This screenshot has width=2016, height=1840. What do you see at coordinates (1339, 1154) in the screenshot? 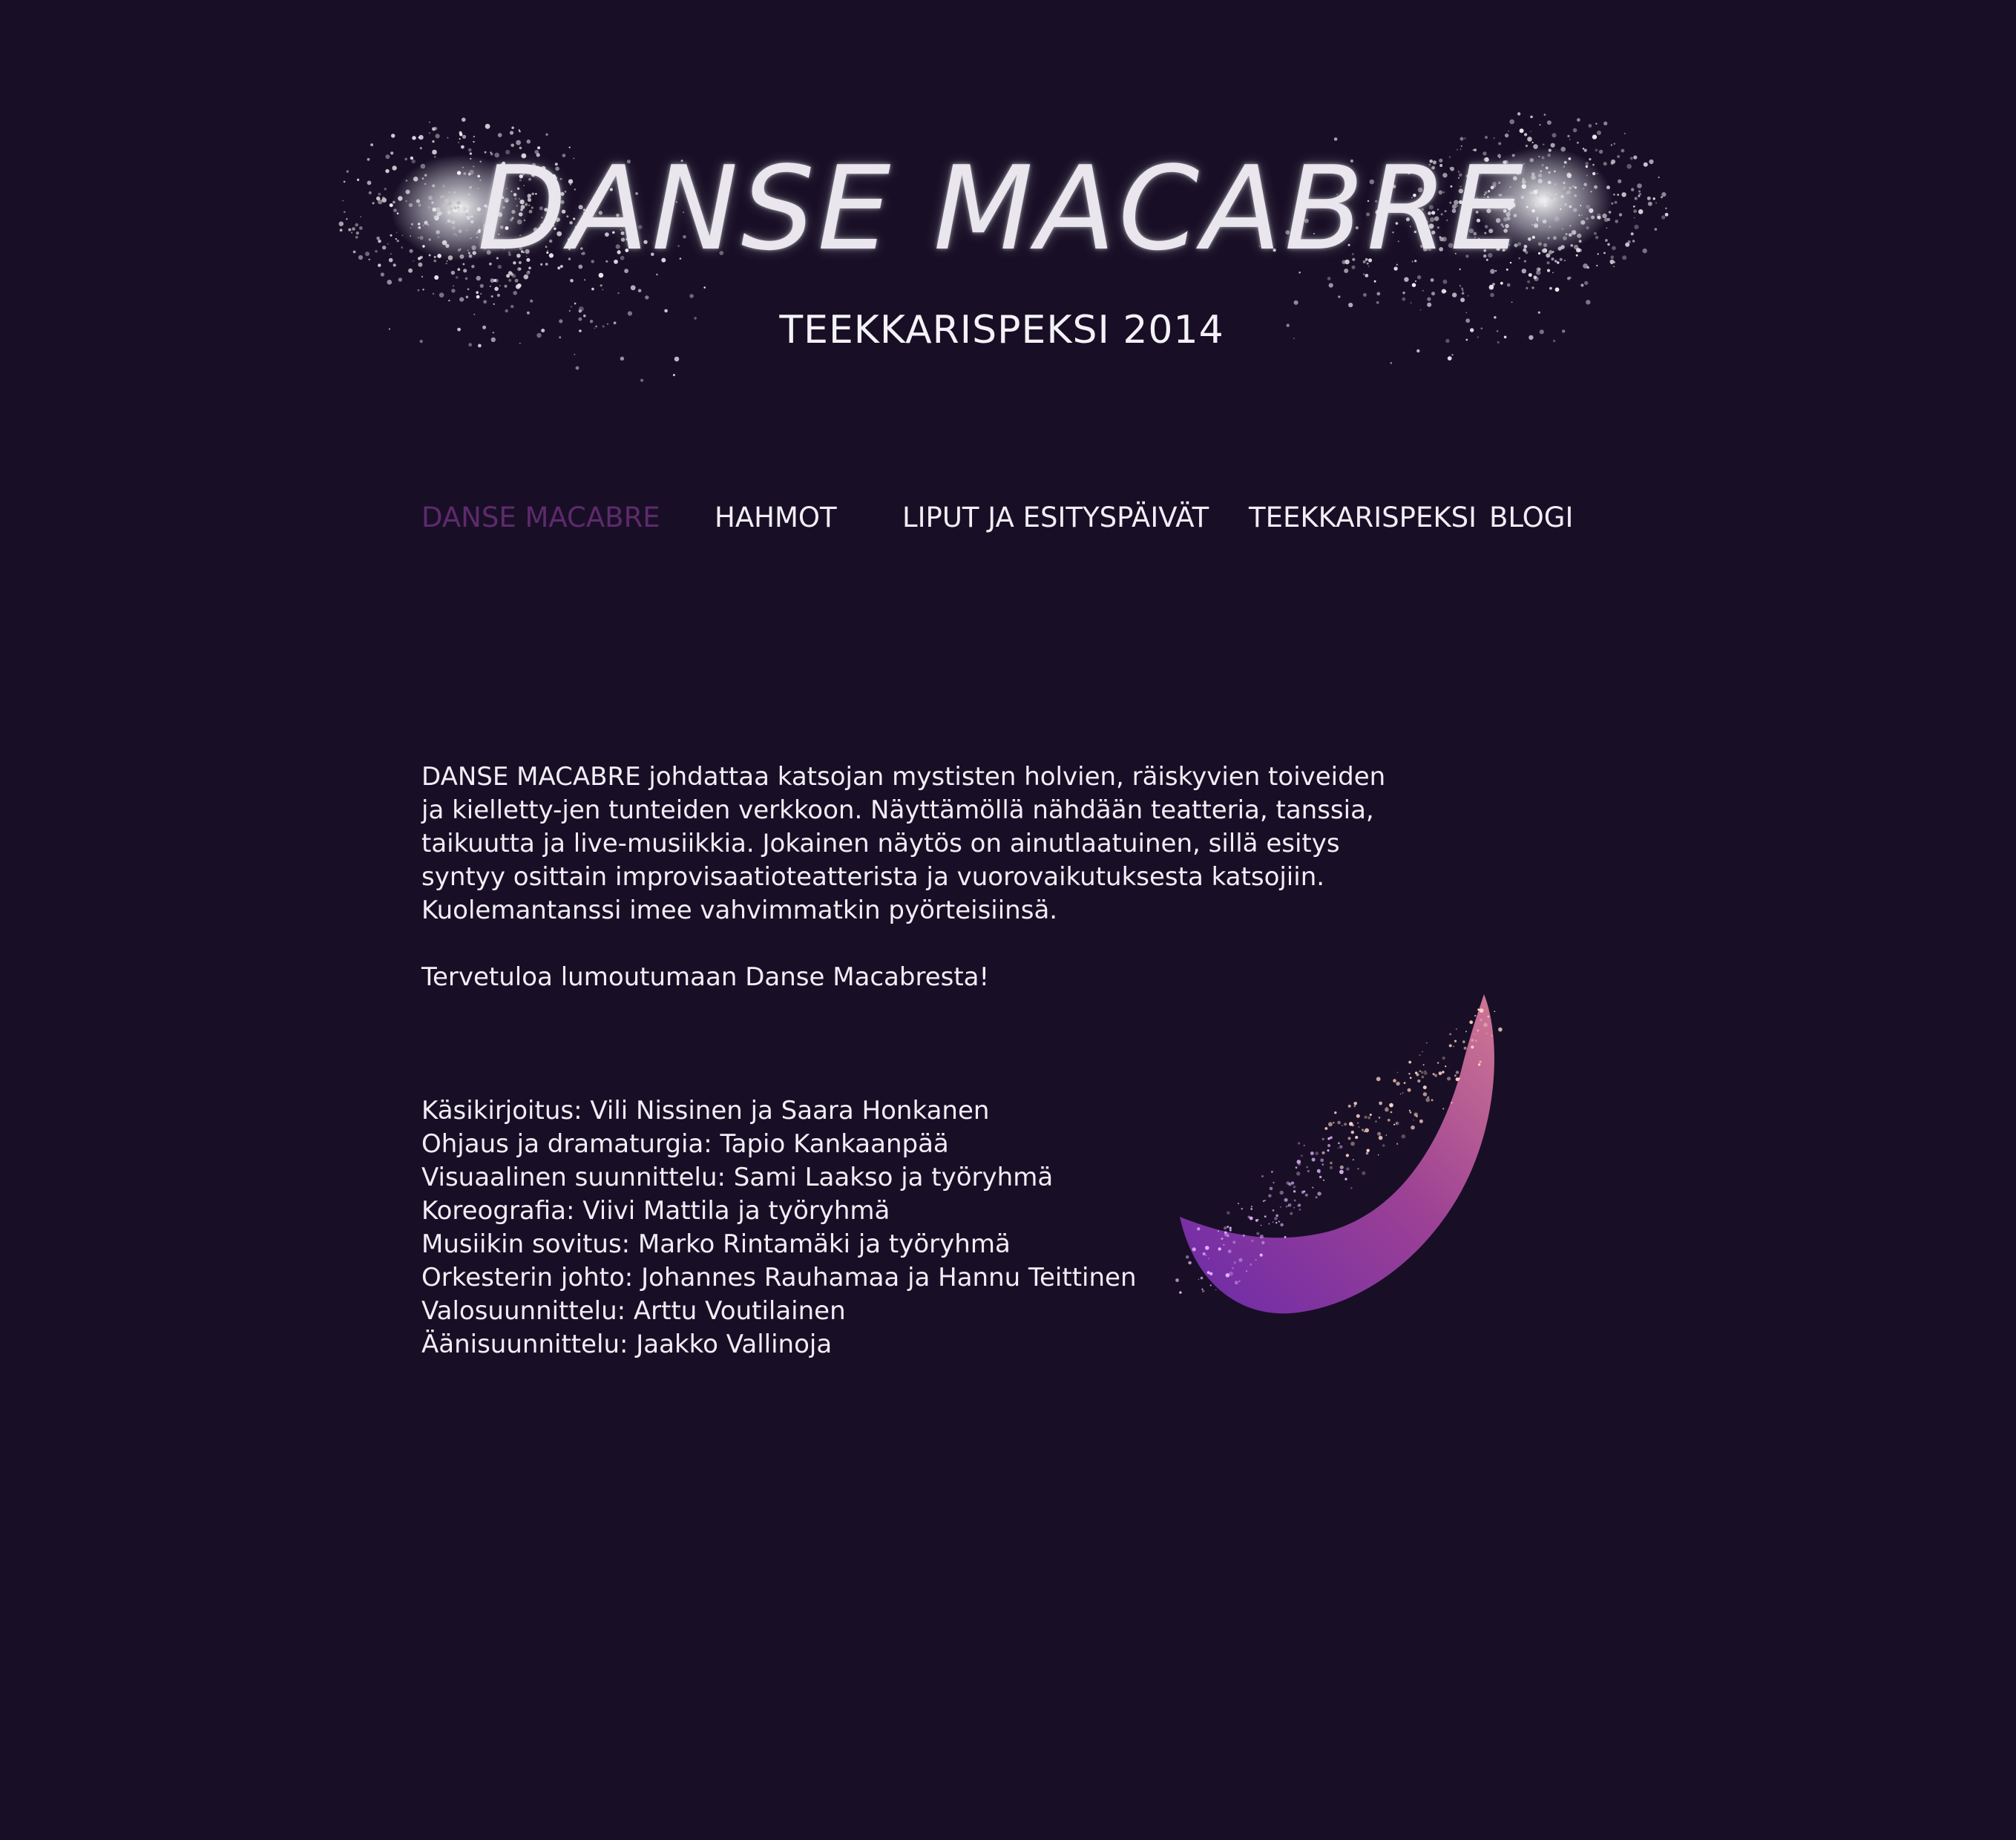
I see `glitter-feather-image` at bounding box center [1339, 1154].